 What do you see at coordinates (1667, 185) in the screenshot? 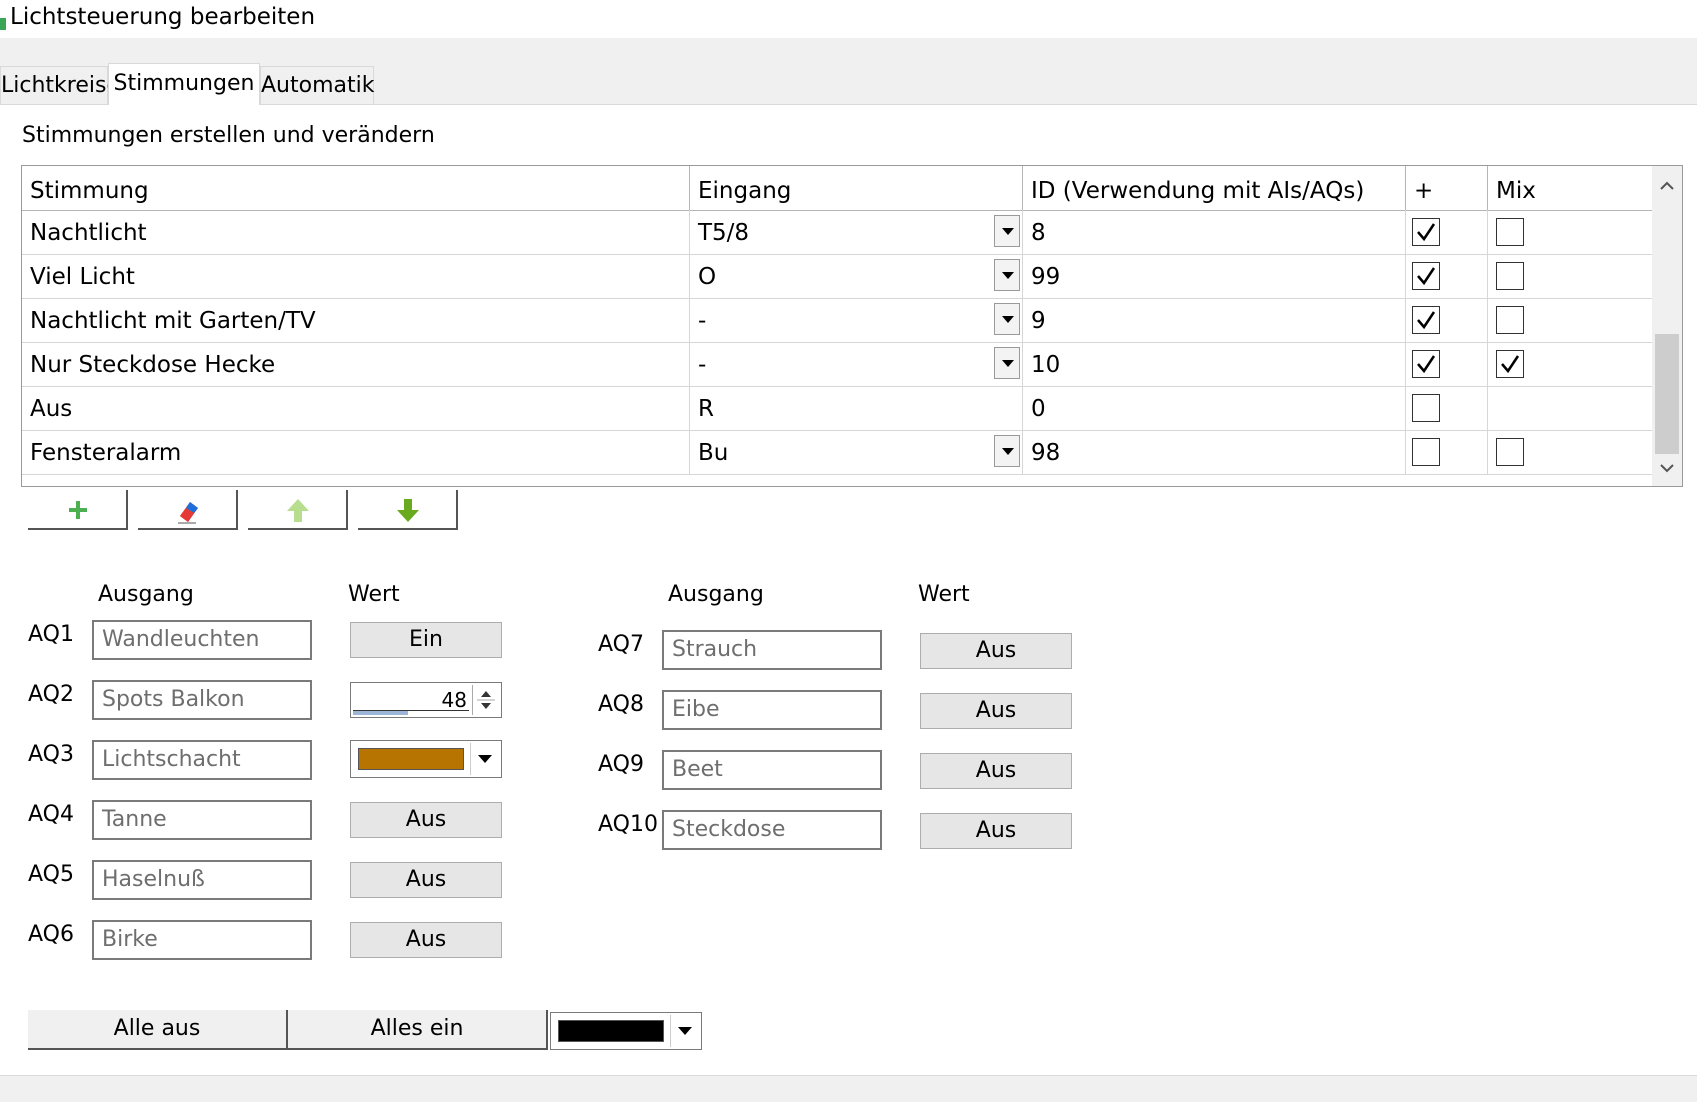
I see `scroll-up-icon` at bounding box center [1667, 185].